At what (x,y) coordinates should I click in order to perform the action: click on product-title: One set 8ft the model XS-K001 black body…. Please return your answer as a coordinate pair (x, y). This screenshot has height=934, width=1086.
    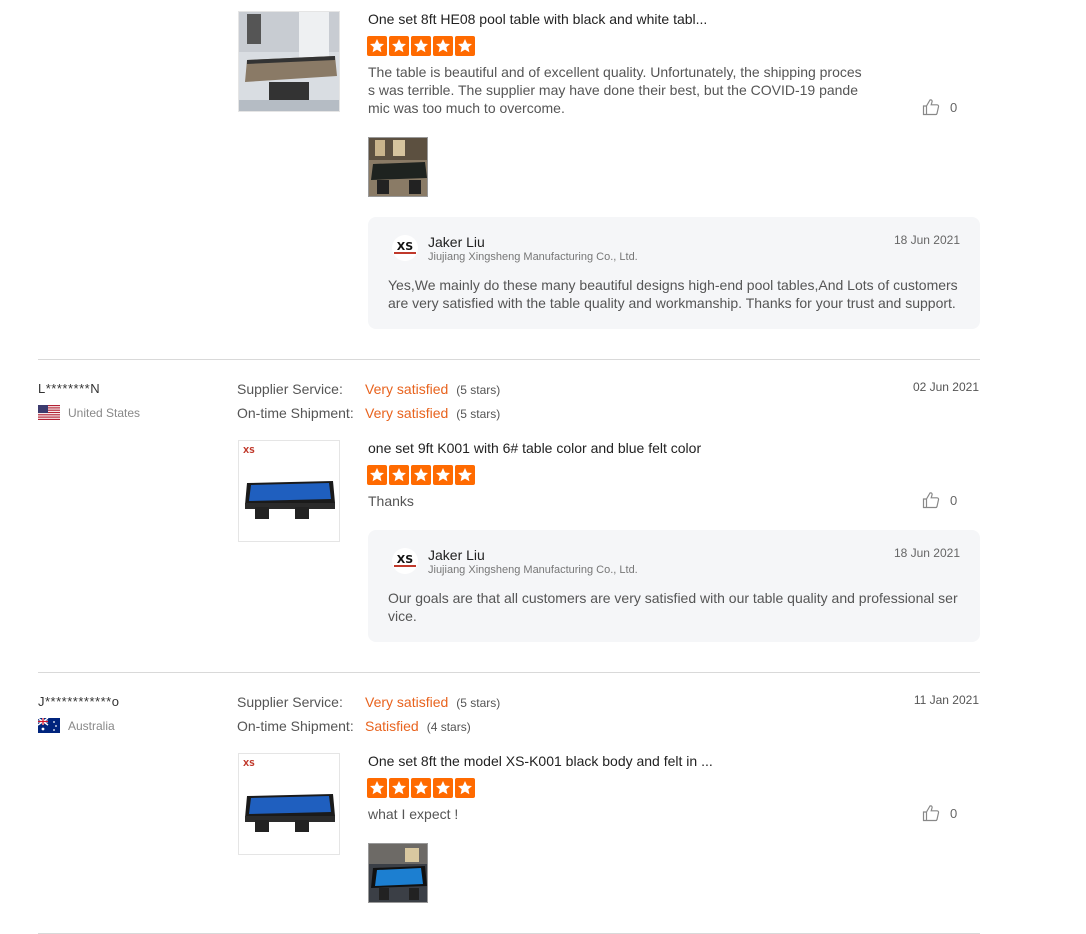
    Looking at the image, I should click on (540, 761).